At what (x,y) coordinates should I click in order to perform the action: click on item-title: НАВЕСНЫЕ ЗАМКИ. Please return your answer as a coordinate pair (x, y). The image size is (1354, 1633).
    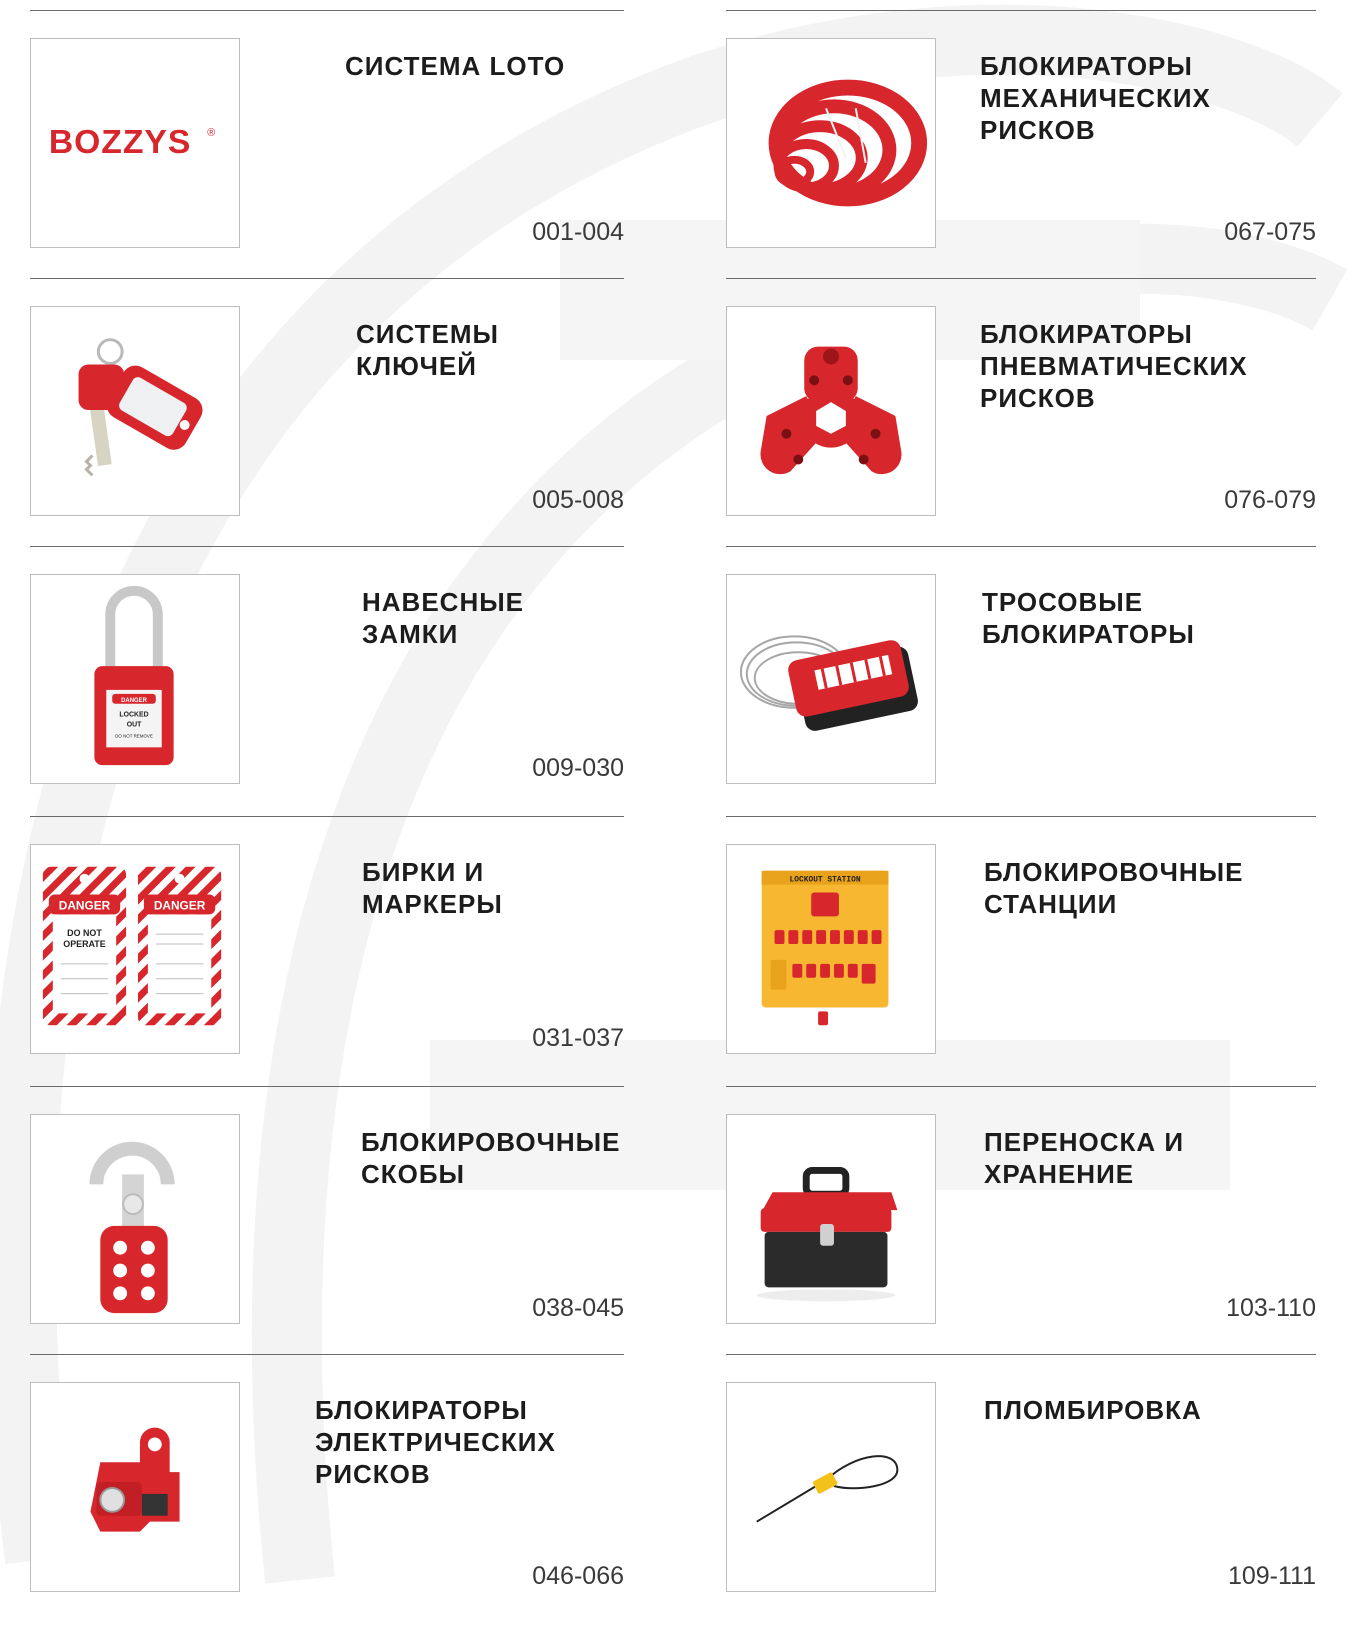
    Looking at the image, I should click on (443, 618).